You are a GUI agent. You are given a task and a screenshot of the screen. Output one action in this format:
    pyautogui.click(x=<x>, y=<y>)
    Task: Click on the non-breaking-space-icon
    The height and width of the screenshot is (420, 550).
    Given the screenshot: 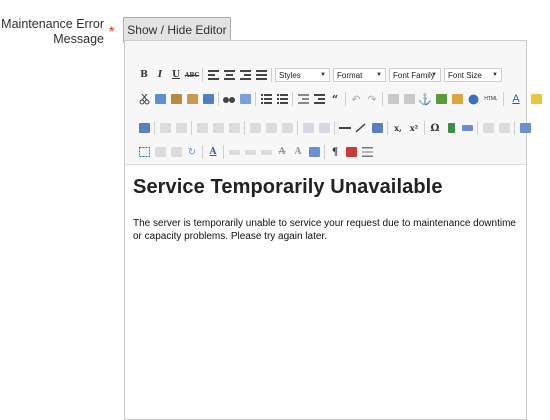 What is the action you would take?
    pyautogui.click(x=250, y=152)
    